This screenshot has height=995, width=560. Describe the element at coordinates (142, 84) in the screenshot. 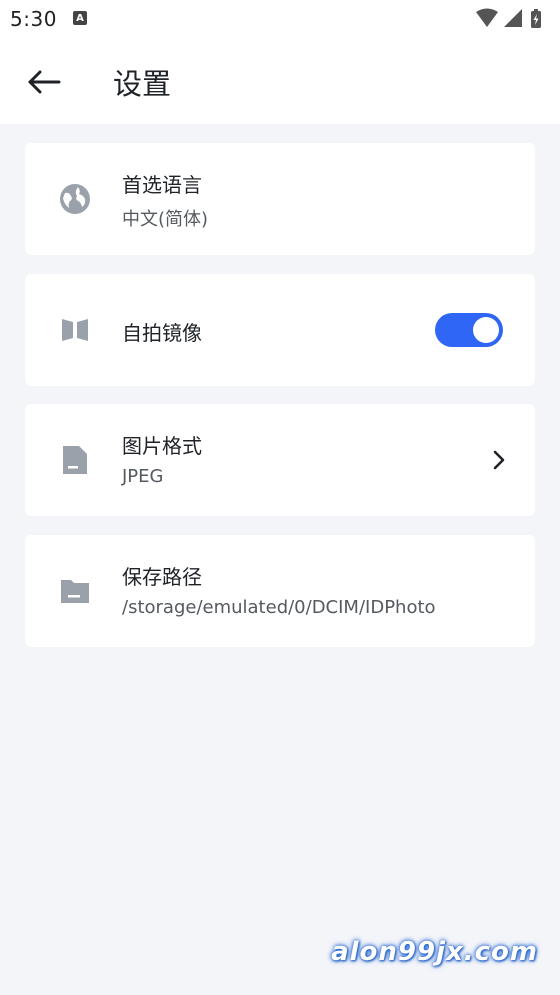

I see `page-title: 设置` at that location.